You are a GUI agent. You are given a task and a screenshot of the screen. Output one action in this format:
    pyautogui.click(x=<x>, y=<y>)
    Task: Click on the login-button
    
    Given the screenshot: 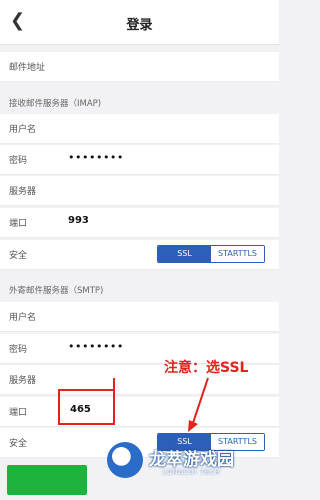 What is the action you would take?
    pyautogui.click(x=47, y=480)
    